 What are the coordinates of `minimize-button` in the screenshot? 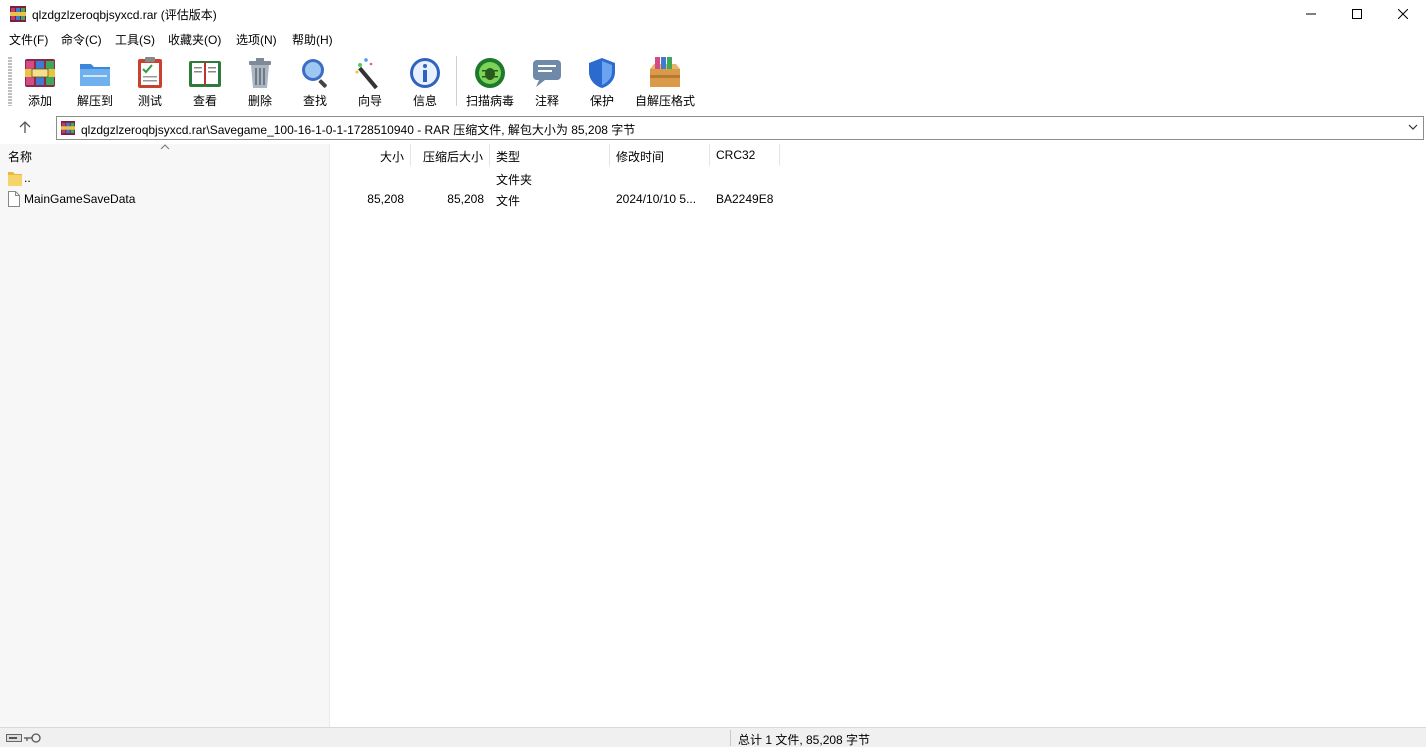 It's located at (1311, 14).